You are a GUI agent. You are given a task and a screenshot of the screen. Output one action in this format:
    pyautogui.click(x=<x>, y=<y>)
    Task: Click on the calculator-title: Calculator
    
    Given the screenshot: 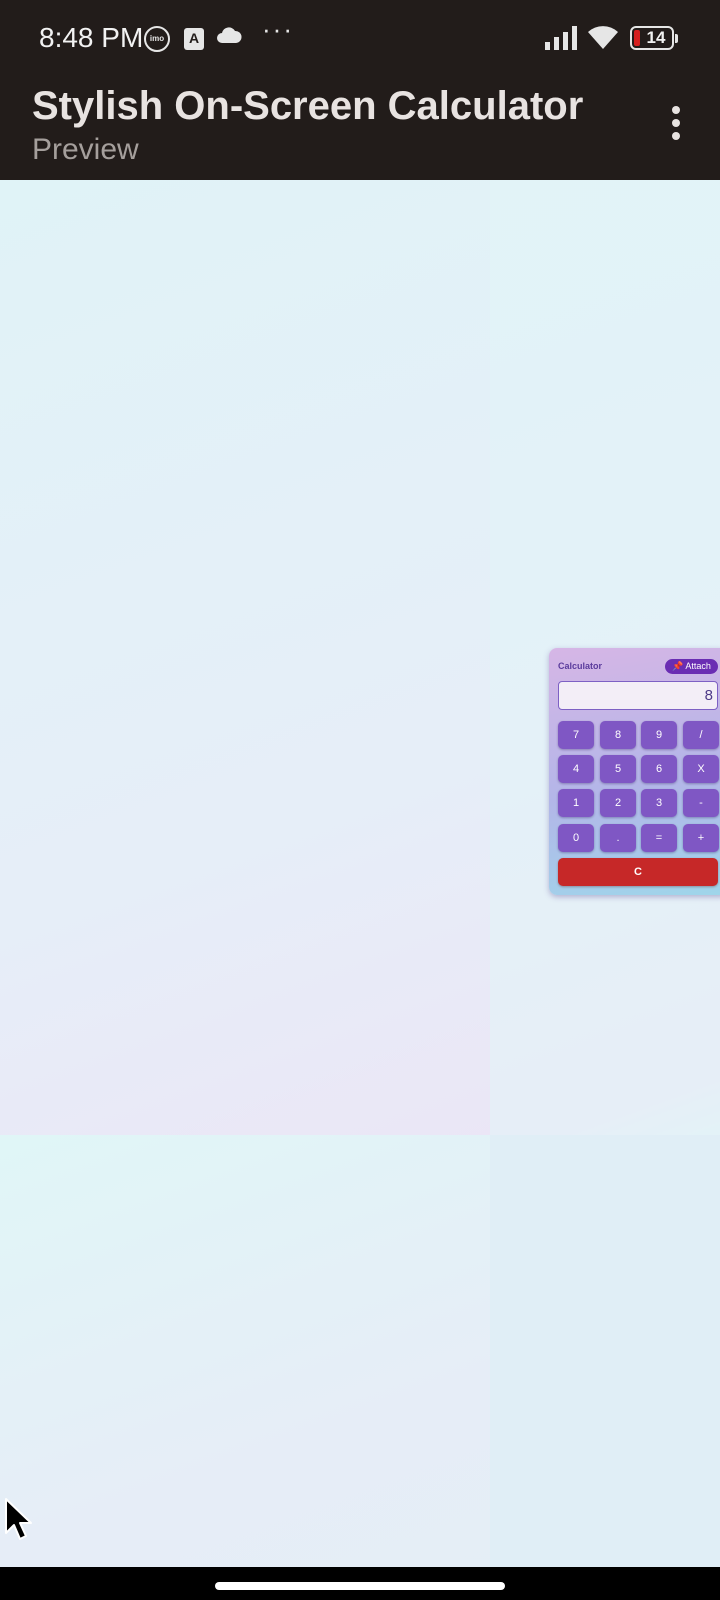 What is the action you would take?
    pyautogui.click(x=580, y=666)
    